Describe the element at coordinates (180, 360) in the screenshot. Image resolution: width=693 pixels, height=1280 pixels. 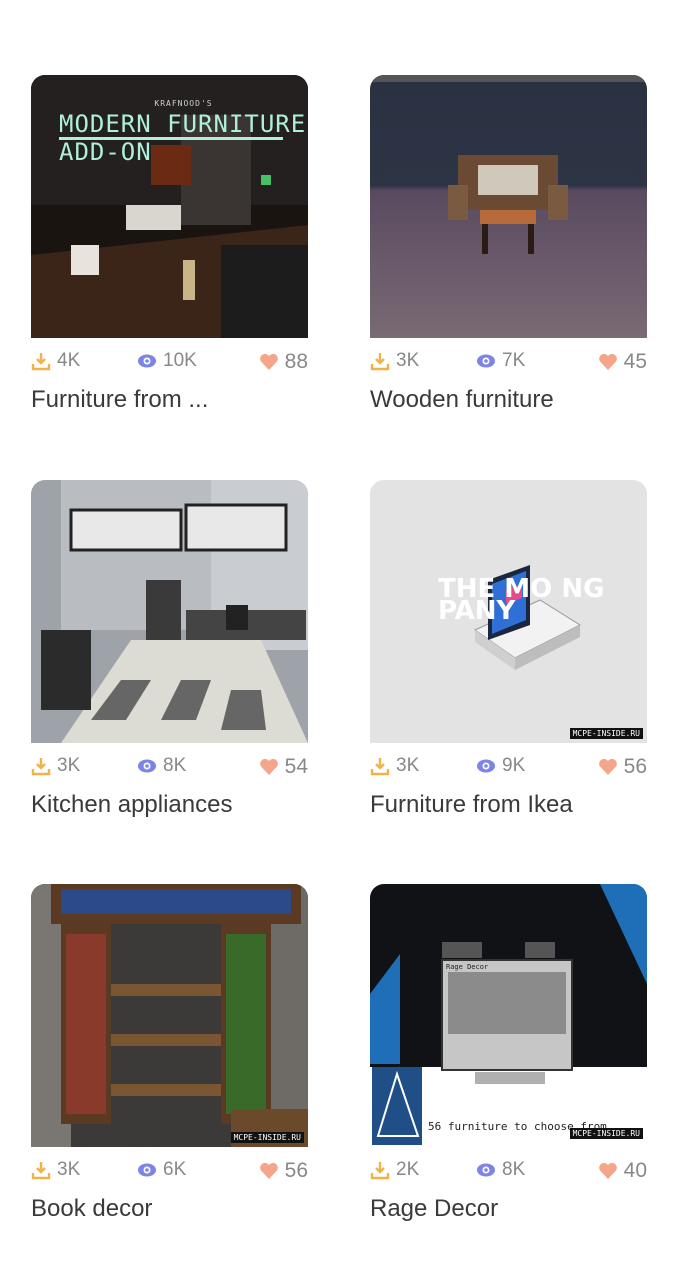
I see `views-count: 10K` at that location.